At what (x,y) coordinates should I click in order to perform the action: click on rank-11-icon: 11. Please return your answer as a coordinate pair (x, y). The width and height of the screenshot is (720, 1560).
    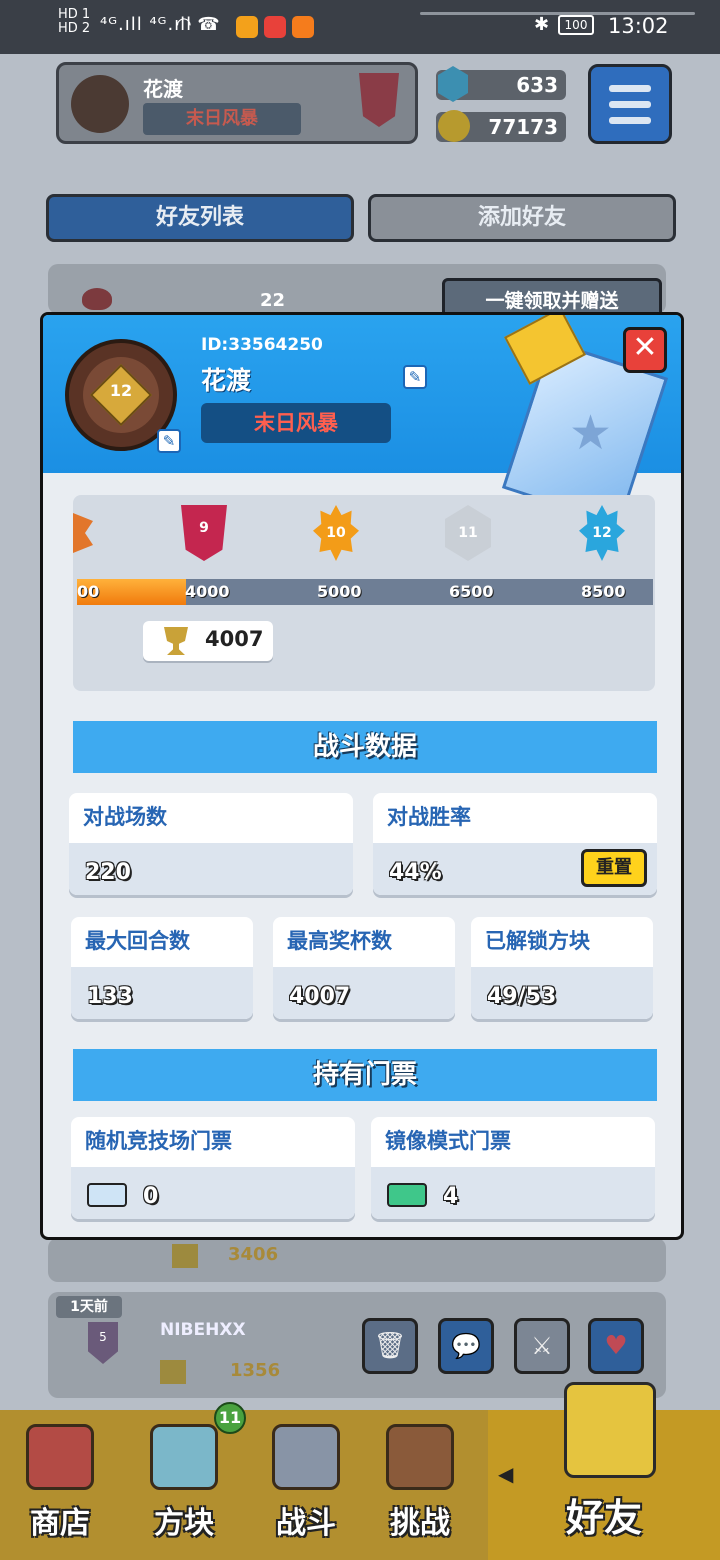
    Looking at the image, I should click on (468, 533).